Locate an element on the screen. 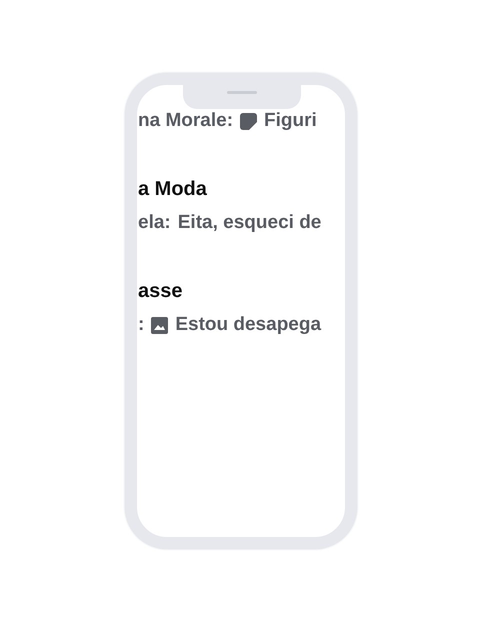  sender-name: na Morale: is located at coordinates (186, 121).